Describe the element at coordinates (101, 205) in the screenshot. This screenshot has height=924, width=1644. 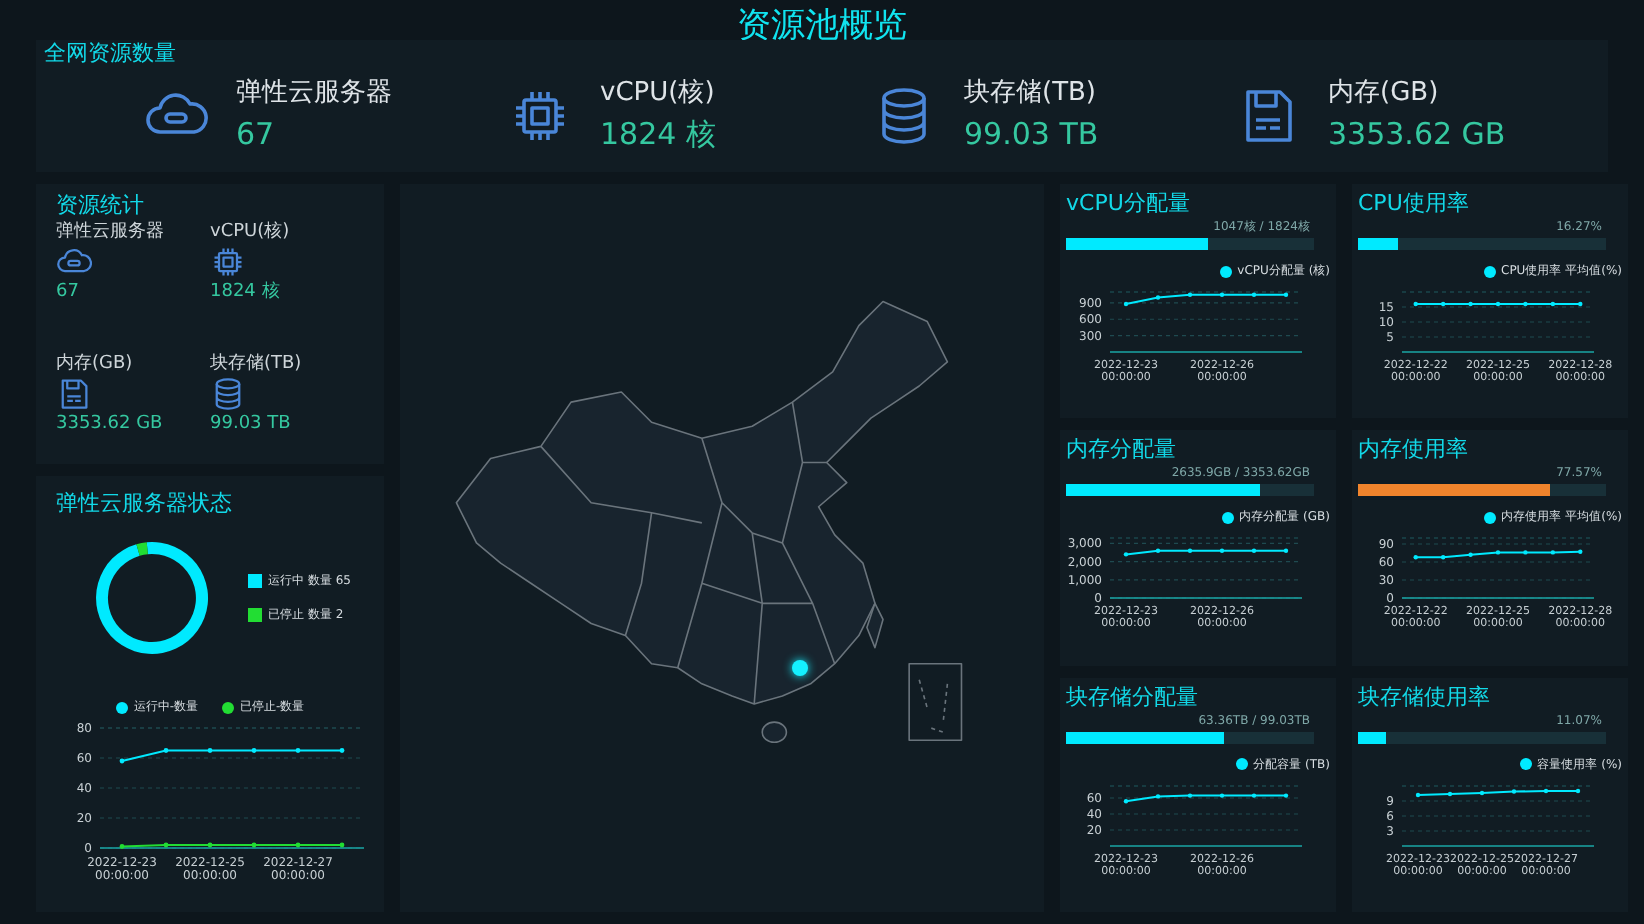
I see `panel-title: 资源统计` at that location.